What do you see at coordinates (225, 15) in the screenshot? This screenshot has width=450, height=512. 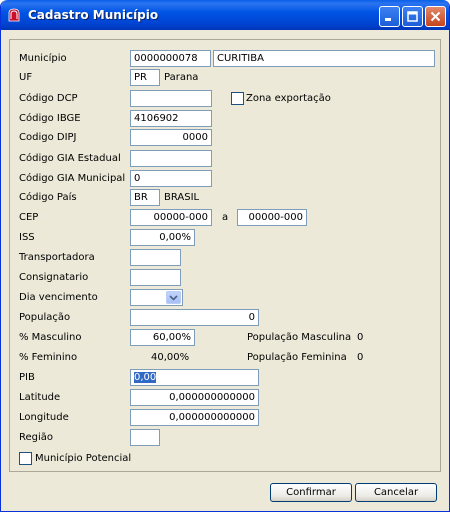 I see `title-bar: Cadastro Município` at bounding box center [225, 15].